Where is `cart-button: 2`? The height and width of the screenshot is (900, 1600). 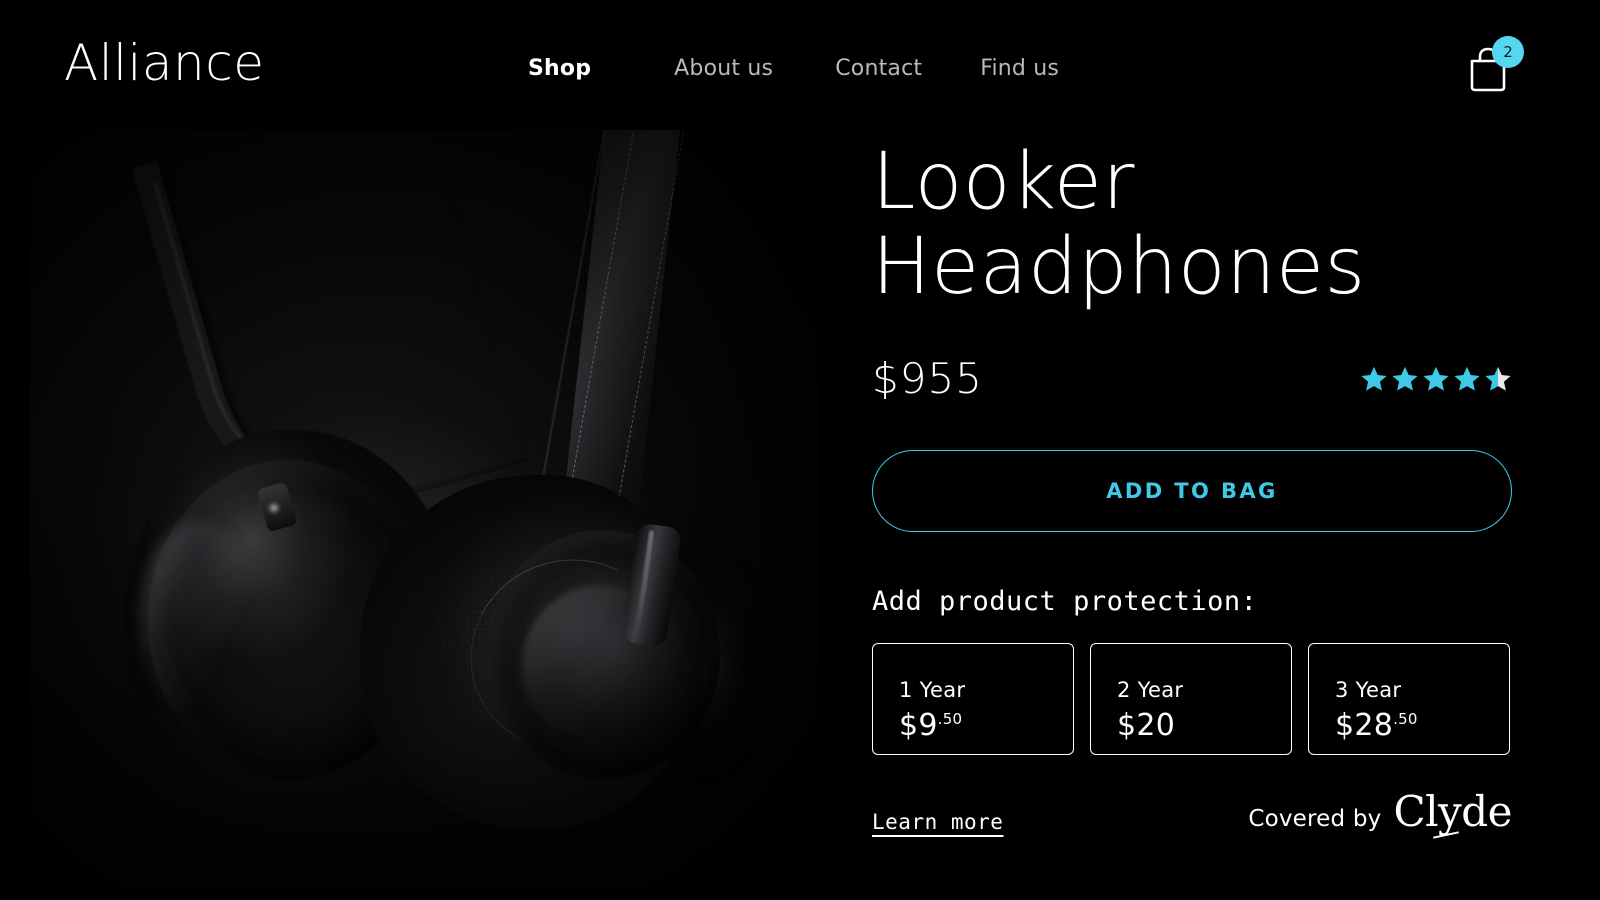 cart-button: 2 is located at coordinates (1493, 66).